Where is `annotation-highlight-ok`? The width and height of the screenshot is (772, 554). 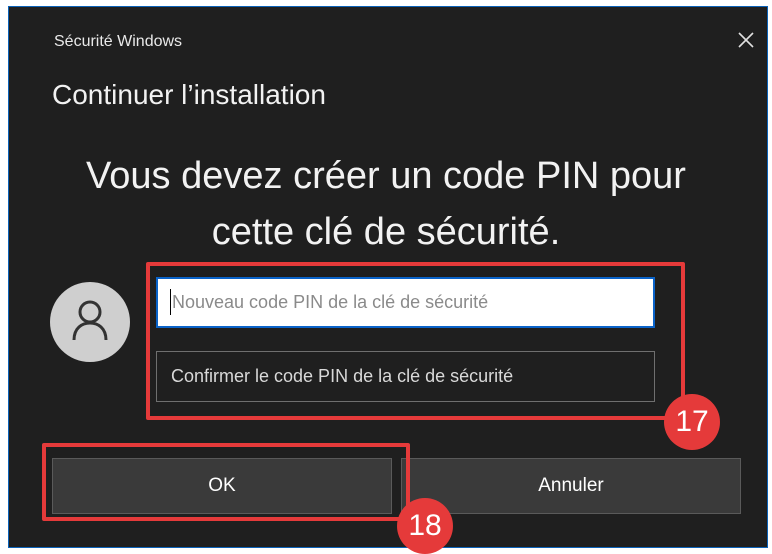
annotation-highlight-ok is located at coordinates (226, 482).